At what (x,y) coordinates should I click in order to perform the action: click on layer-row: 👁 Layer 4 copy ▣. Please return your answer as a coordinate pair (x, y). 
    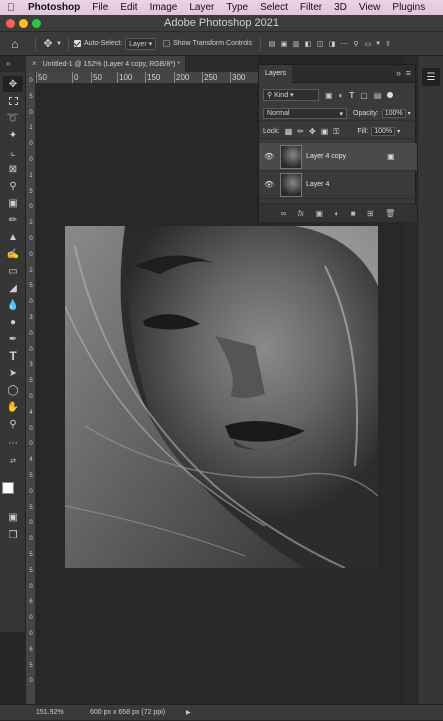
    Looking at the image, I should click on (338, 157).